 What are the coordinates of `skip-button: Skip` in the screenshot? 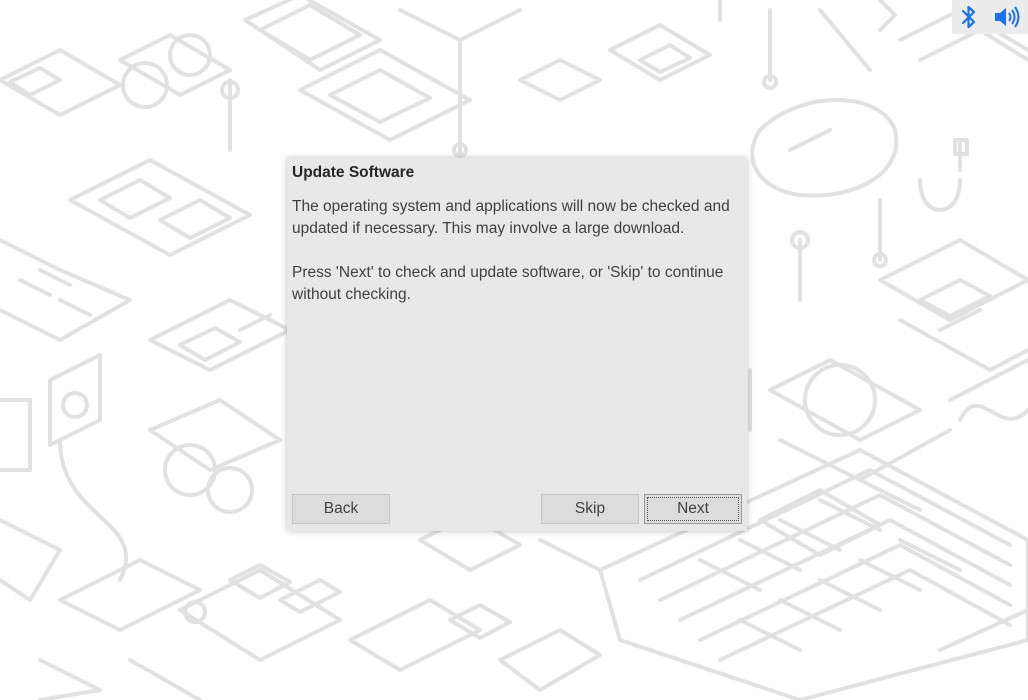 It's located at (590, 509).